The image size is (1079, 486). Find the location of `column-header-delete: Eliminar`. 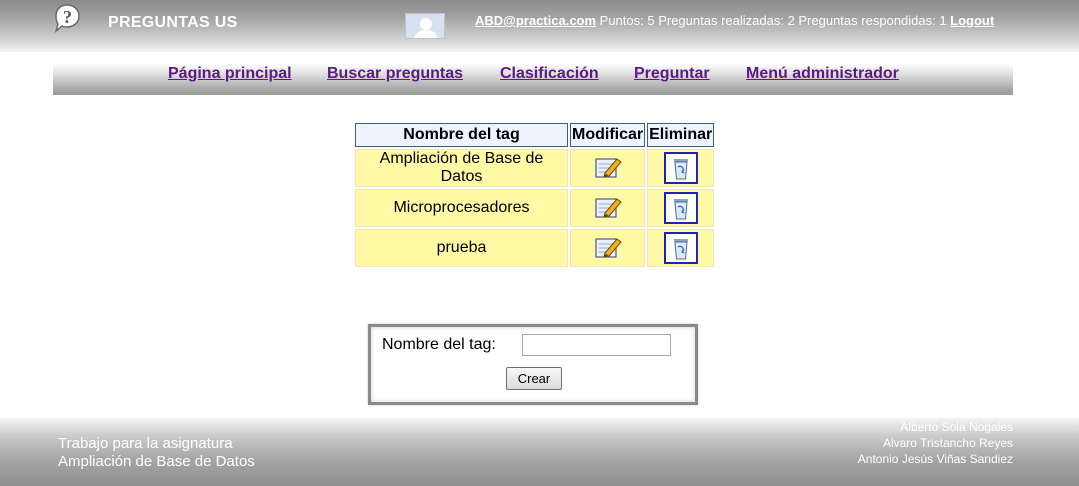

column-header-delete: Eliminar is located at coordinates (681, 135).